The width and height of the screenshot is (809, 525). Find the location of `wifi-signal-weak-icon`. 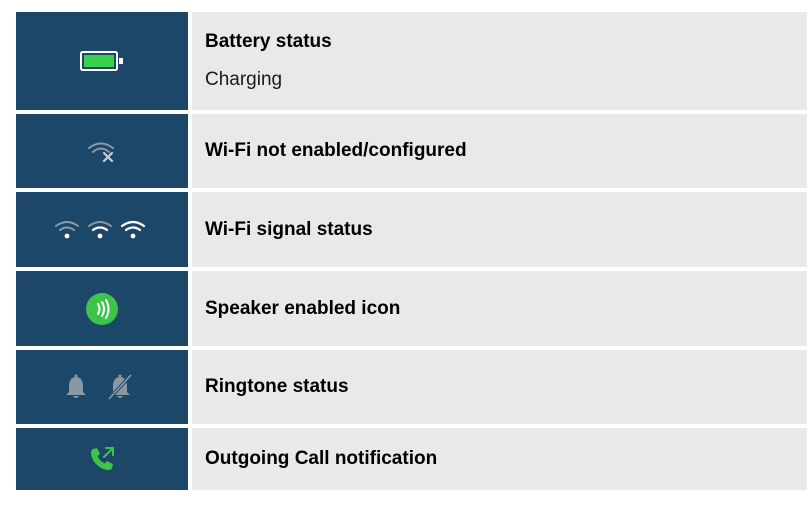

wifi-signal-weak-icon is located at coordinates (67, 229).